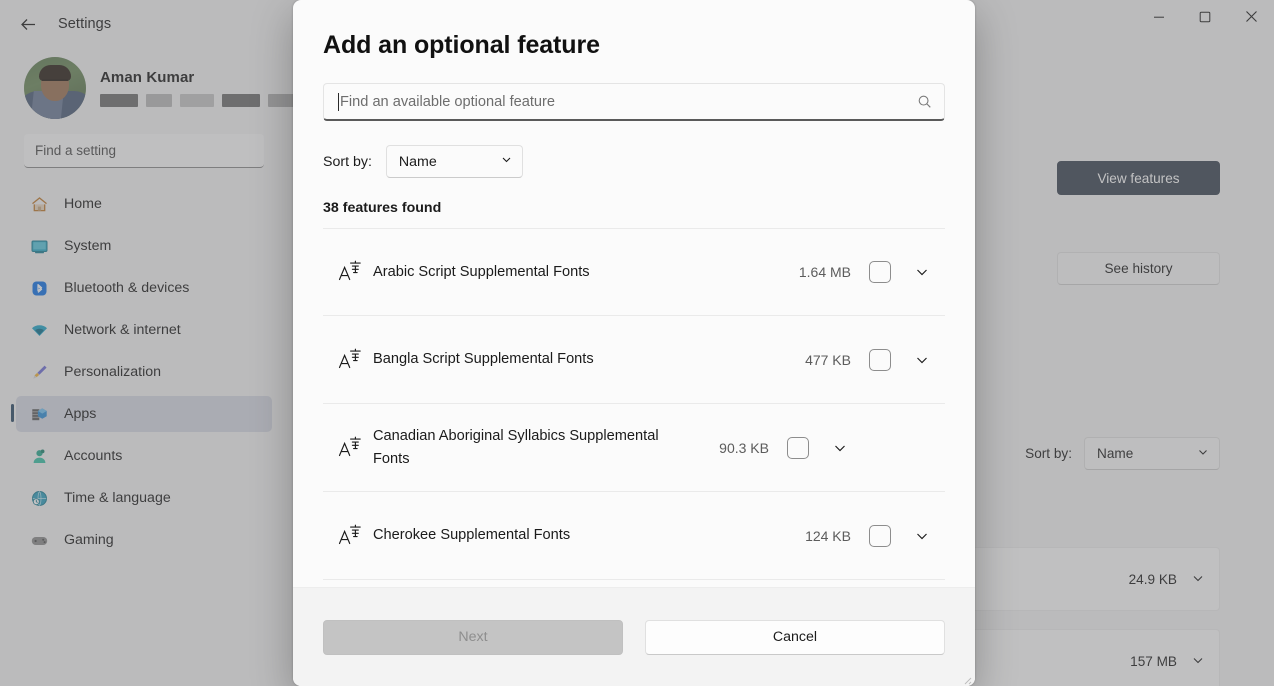  Describe the element at coordinates (39, 204) in the screenshot. I see `home-icon` at that location.